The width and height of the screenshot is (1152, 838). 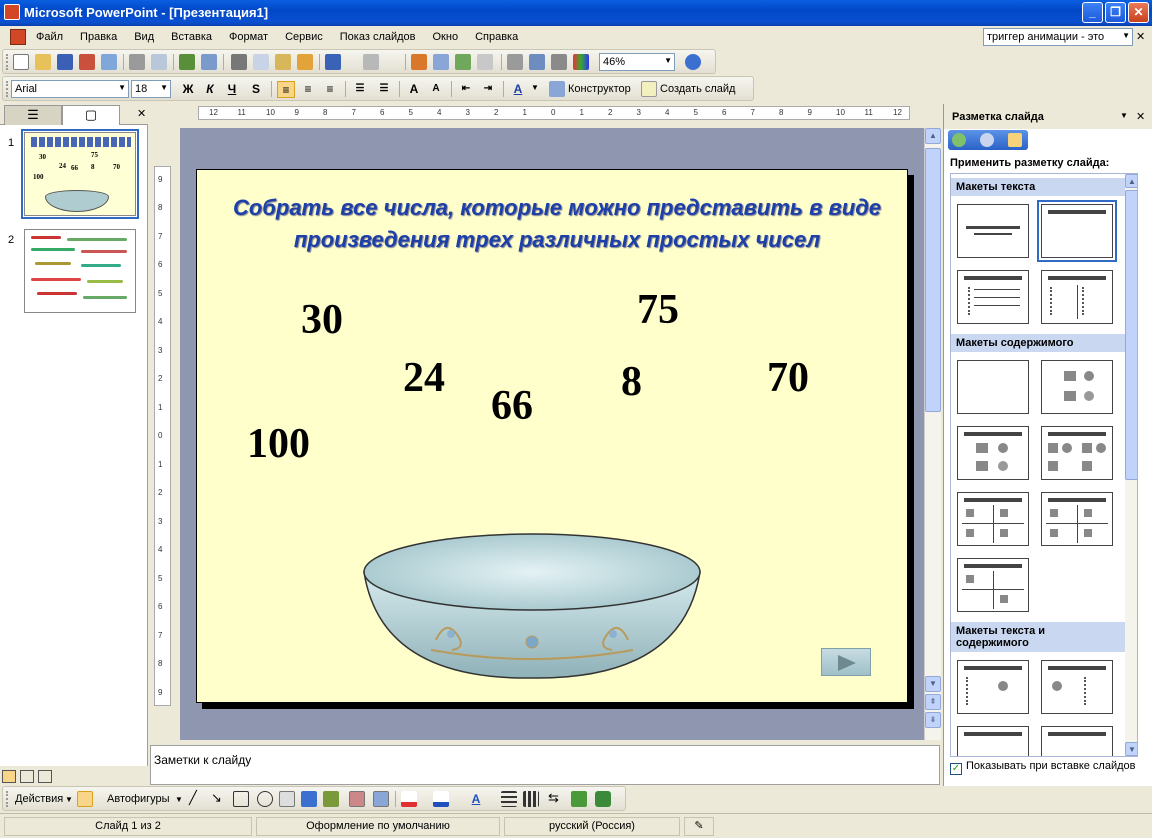 What do you see at coordinates (846, 662) in the screenshot?
I see `action-next-button` at bounding box center [846, 662].